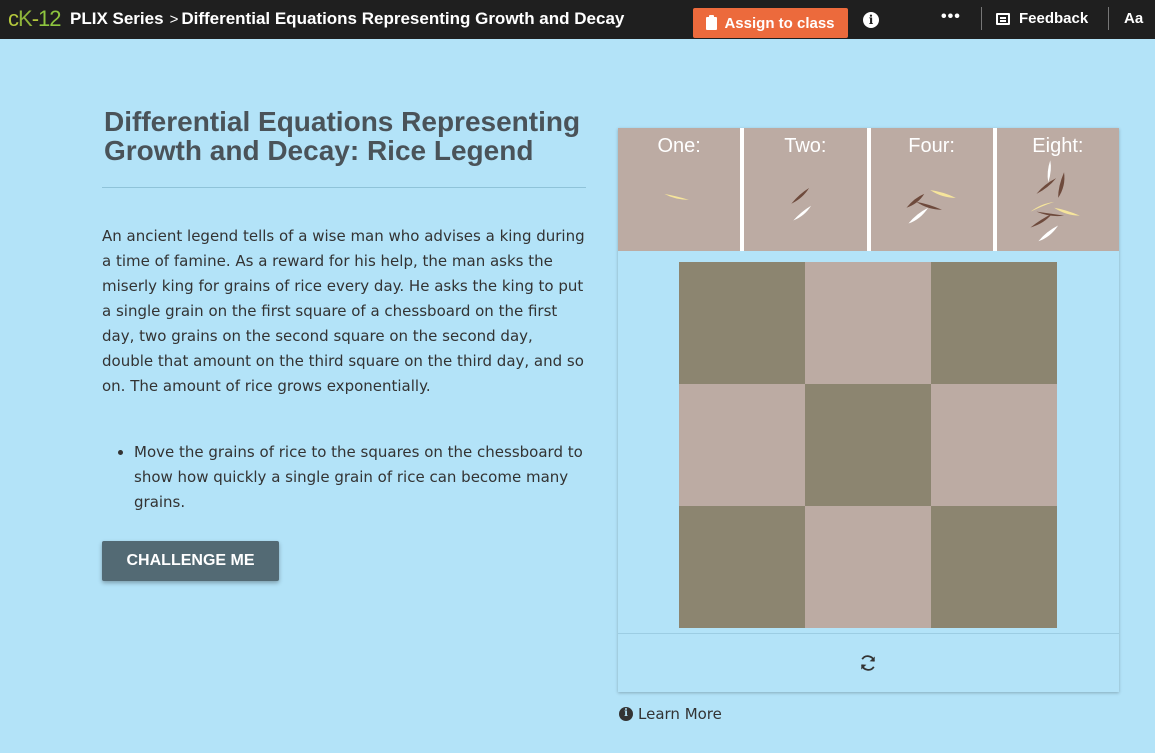 The width and height of the screenshot is (1155, 753). Describe the element at coordinates (1133, 18) in the screenshot. I see `text-size-button: Aa` at that location.